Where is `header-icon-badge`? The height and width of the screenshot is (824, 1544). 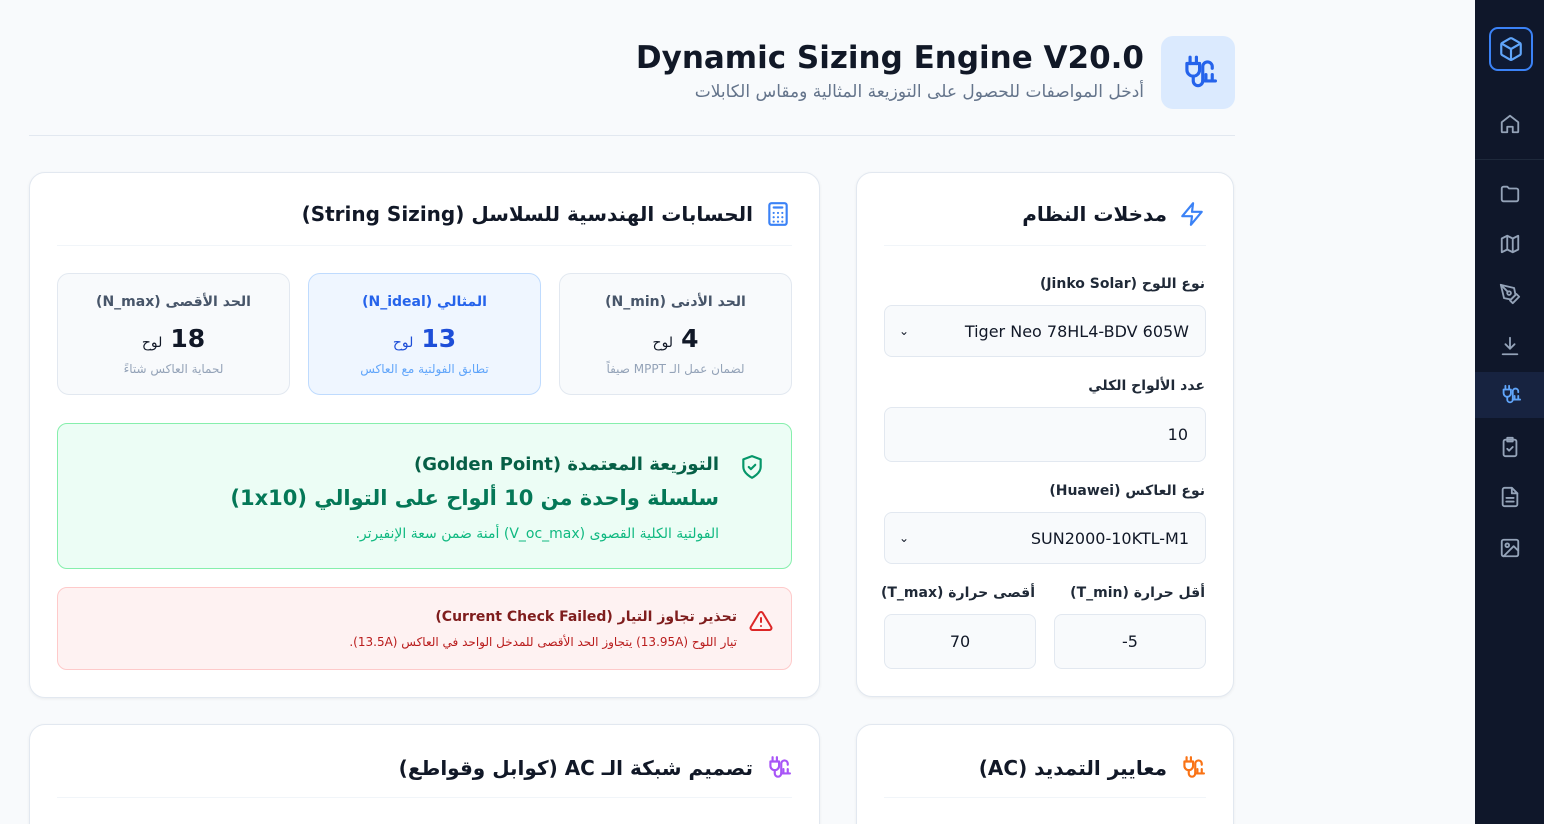
header-icon-badge is located at coordinates (1198, 72).